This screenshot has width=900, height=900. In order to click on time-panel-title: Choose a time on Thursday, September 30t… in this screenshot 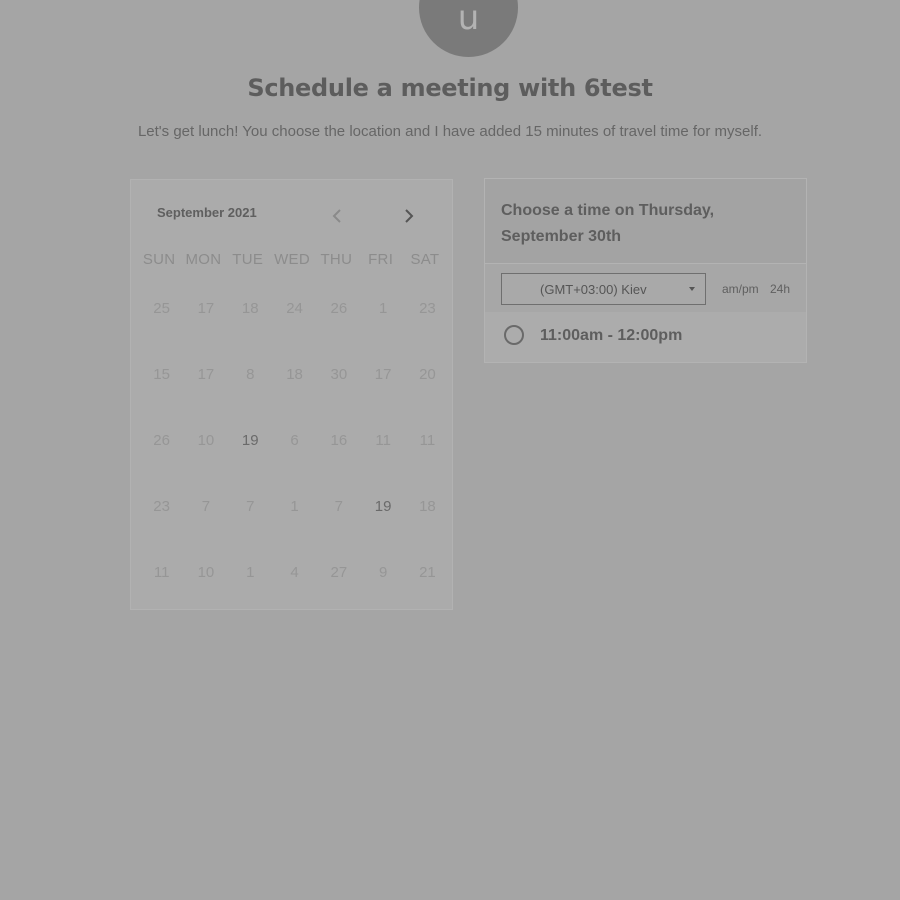, I will do `click(608, 223)`.